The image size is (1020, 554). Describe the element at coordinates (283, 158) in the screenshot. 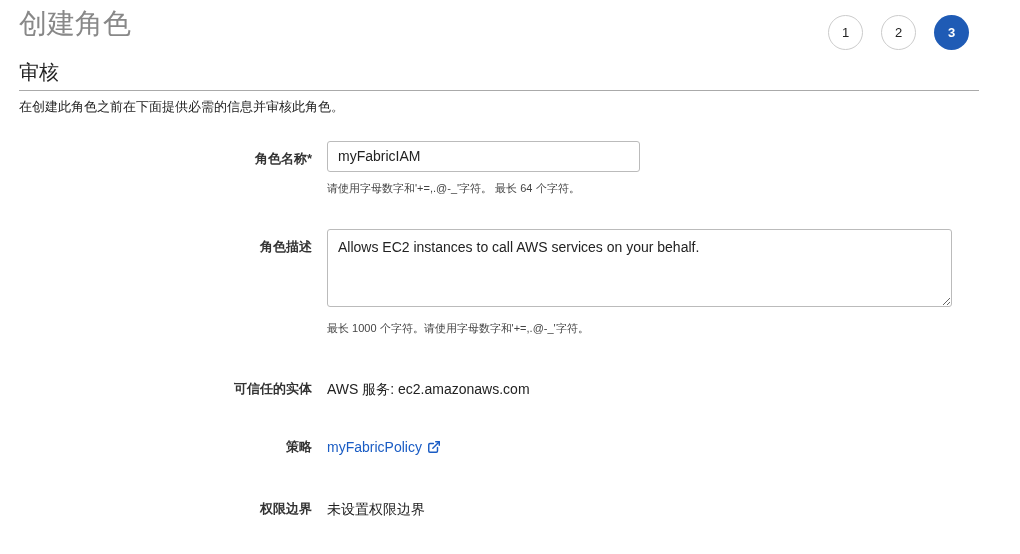

I see `field-label: 角色名称*` at that location.